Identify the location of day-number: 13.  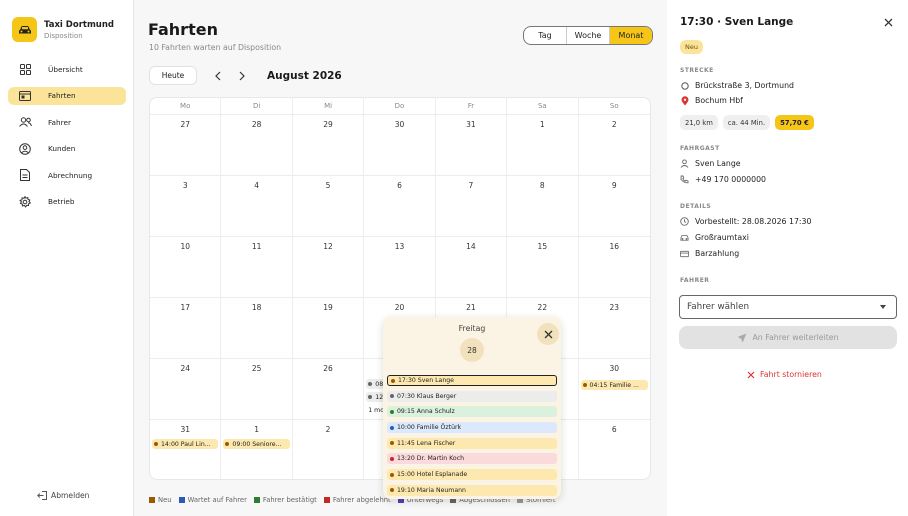
(399, 246).